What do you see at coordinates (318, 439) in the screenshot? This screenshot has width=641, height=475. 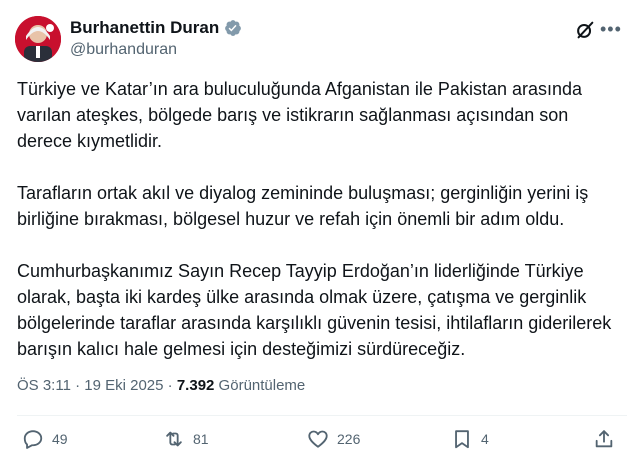 I see `heart-icon` at bounding box center [318, 439].